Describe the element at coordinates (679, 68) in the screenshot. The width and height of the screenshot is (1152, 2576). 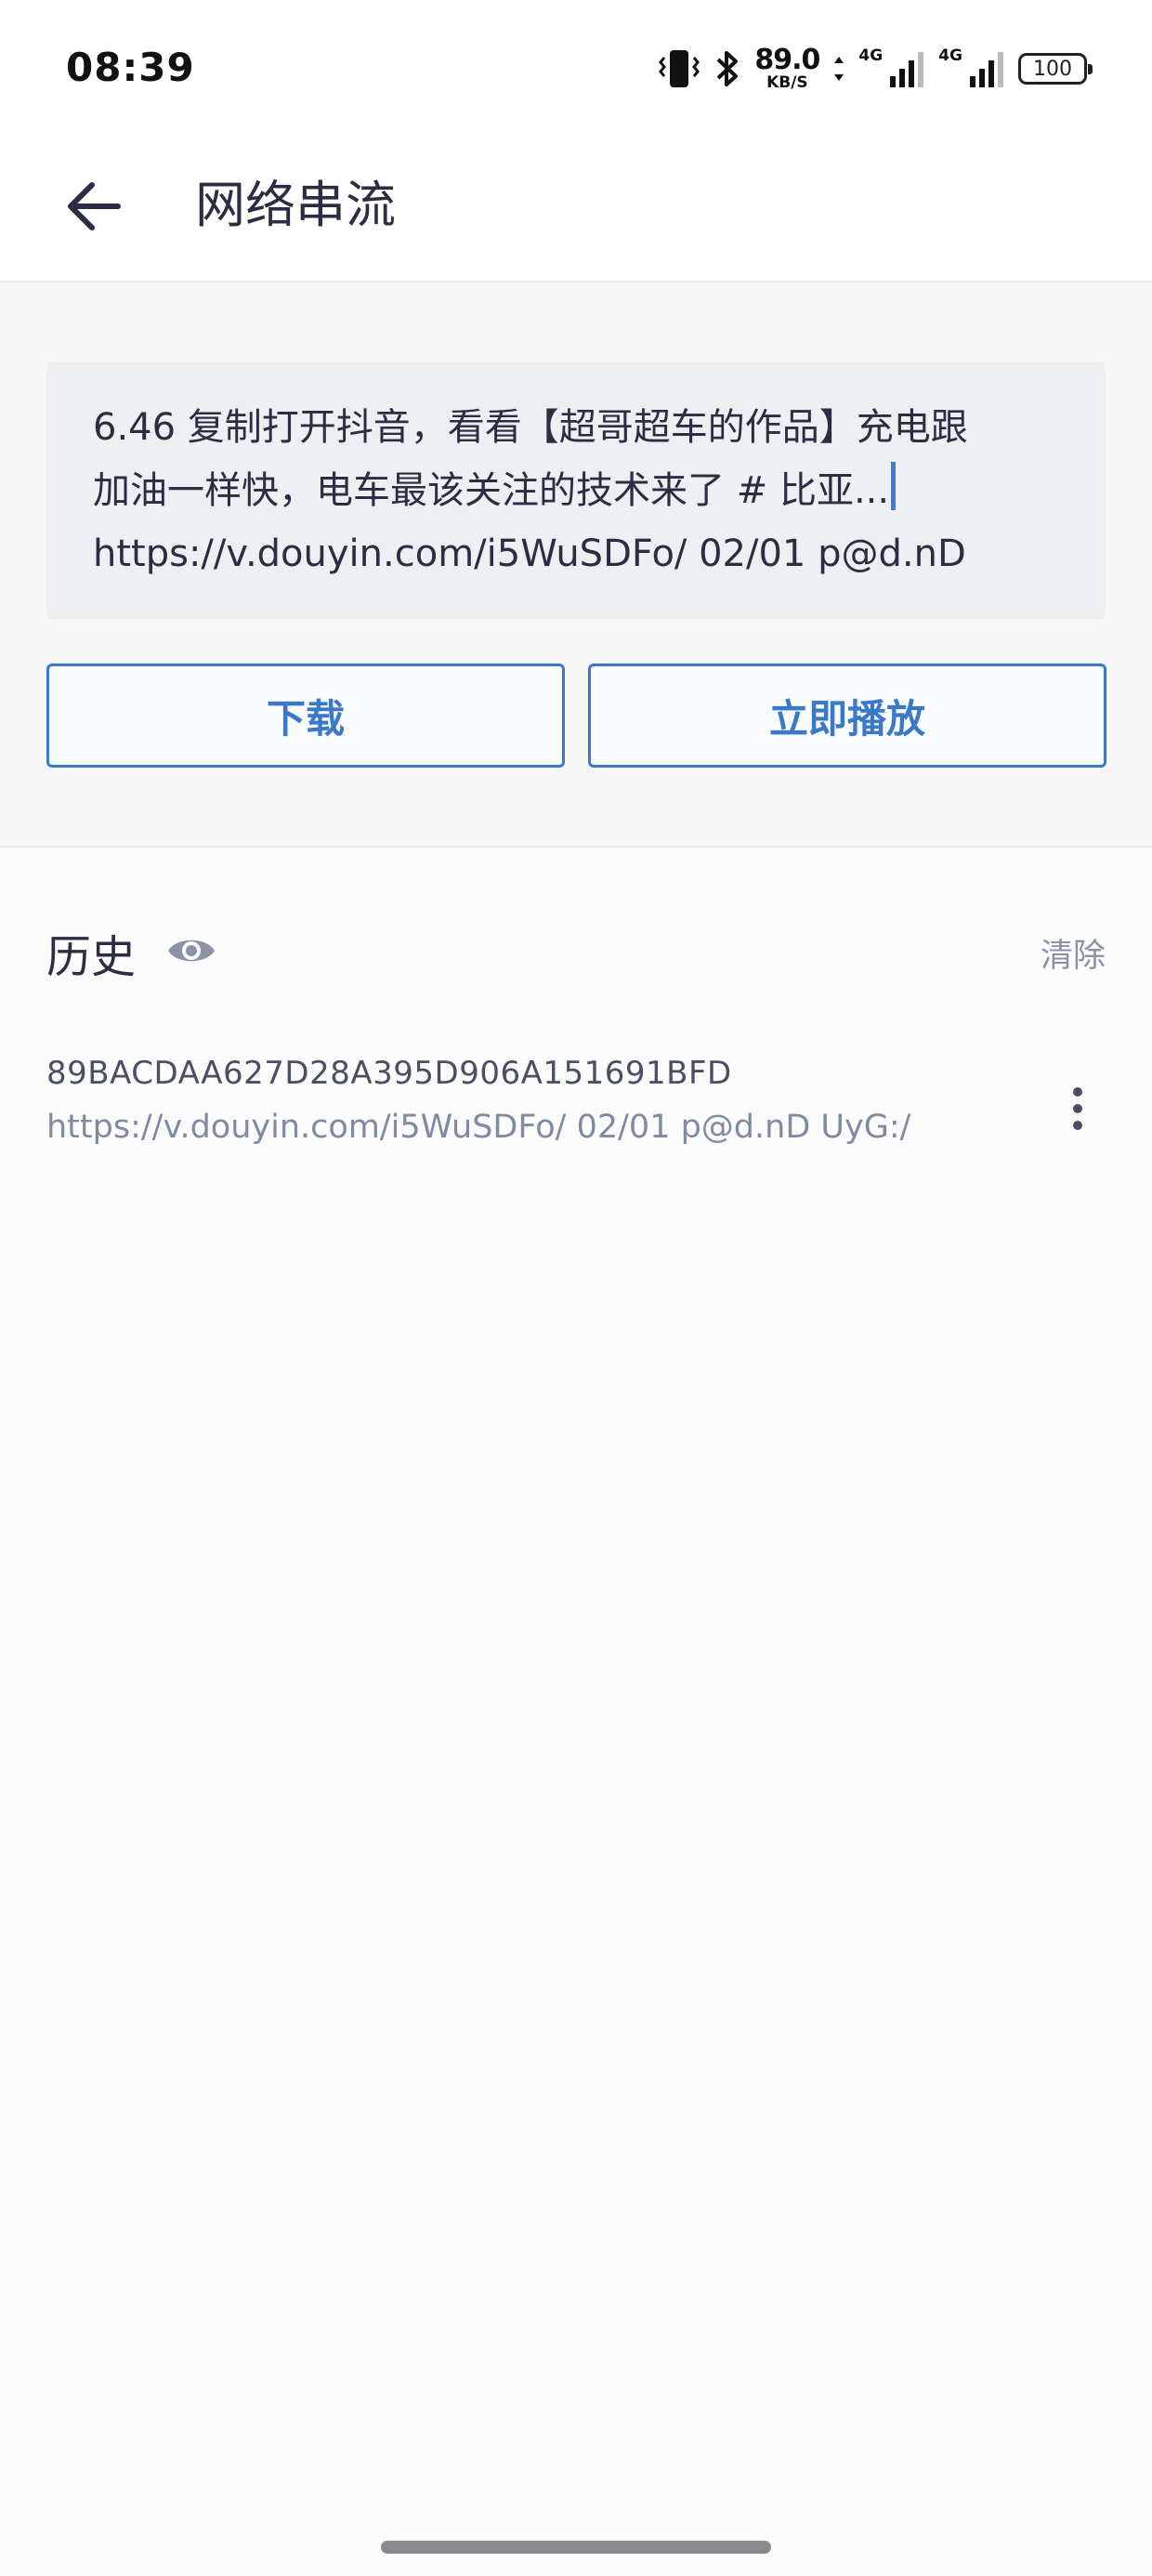
I see `vibrate-icon` at that location.